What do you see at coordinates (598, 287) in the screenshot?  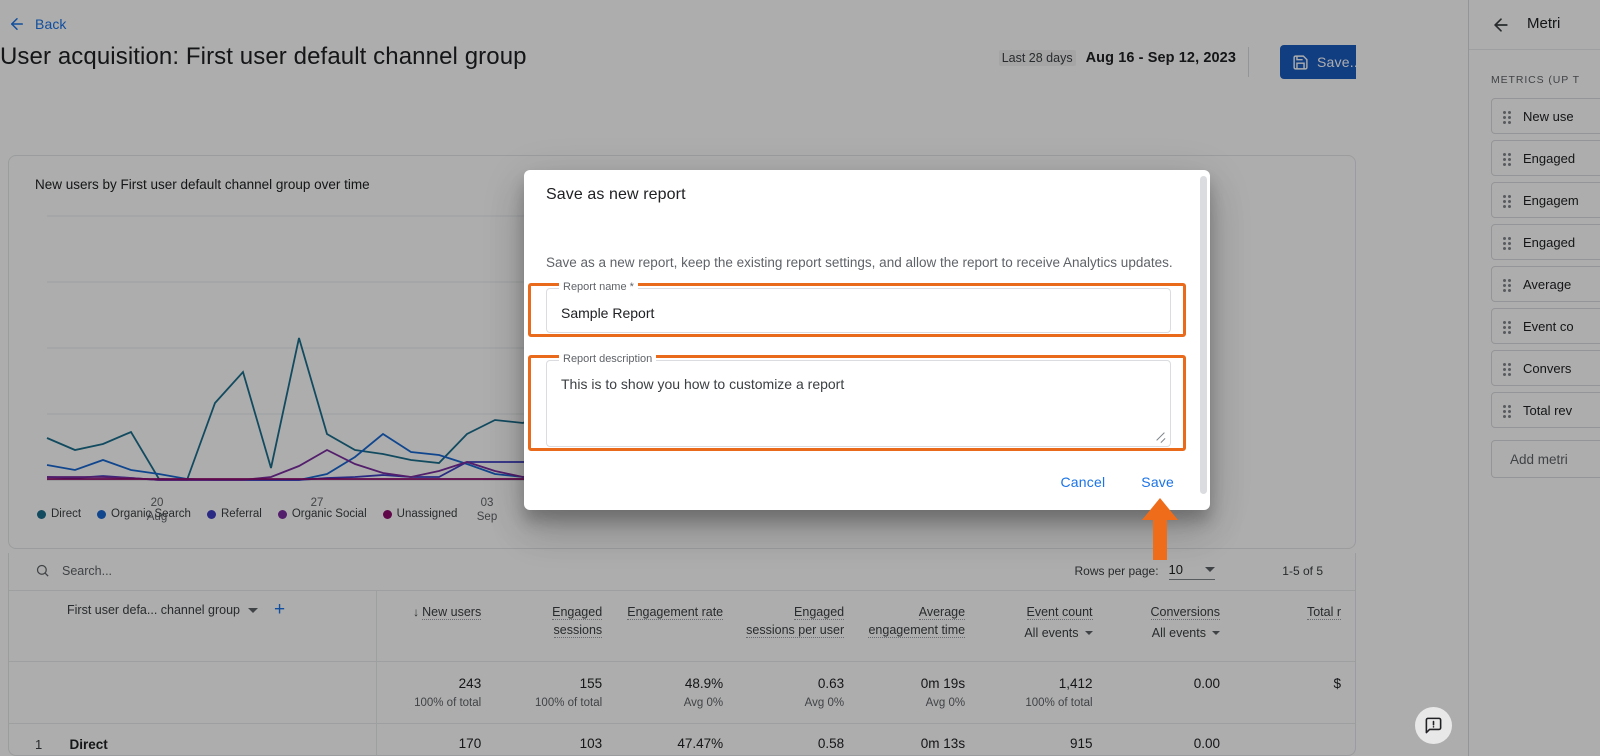 I see `report-name-label: Report name *` at bounding box center [598, 287].